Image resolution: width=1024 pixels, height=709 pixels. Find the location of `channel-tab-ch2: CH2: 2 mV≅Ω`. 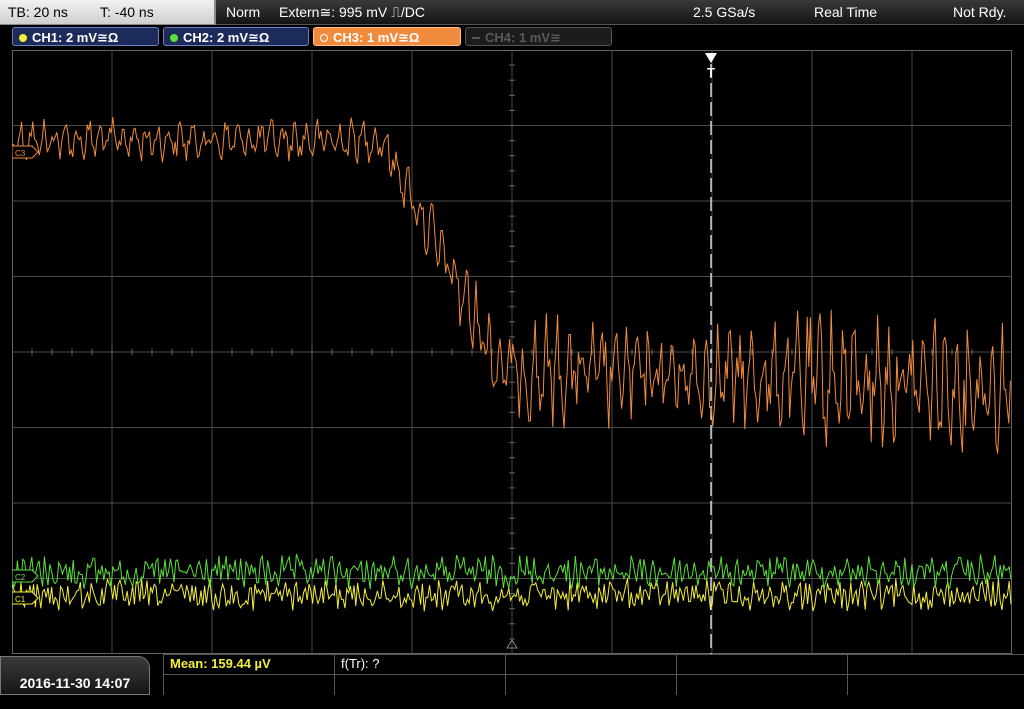

channel-tab-ch2: CH2: 2 mV≅Ω is located at coordinates (236, 36).